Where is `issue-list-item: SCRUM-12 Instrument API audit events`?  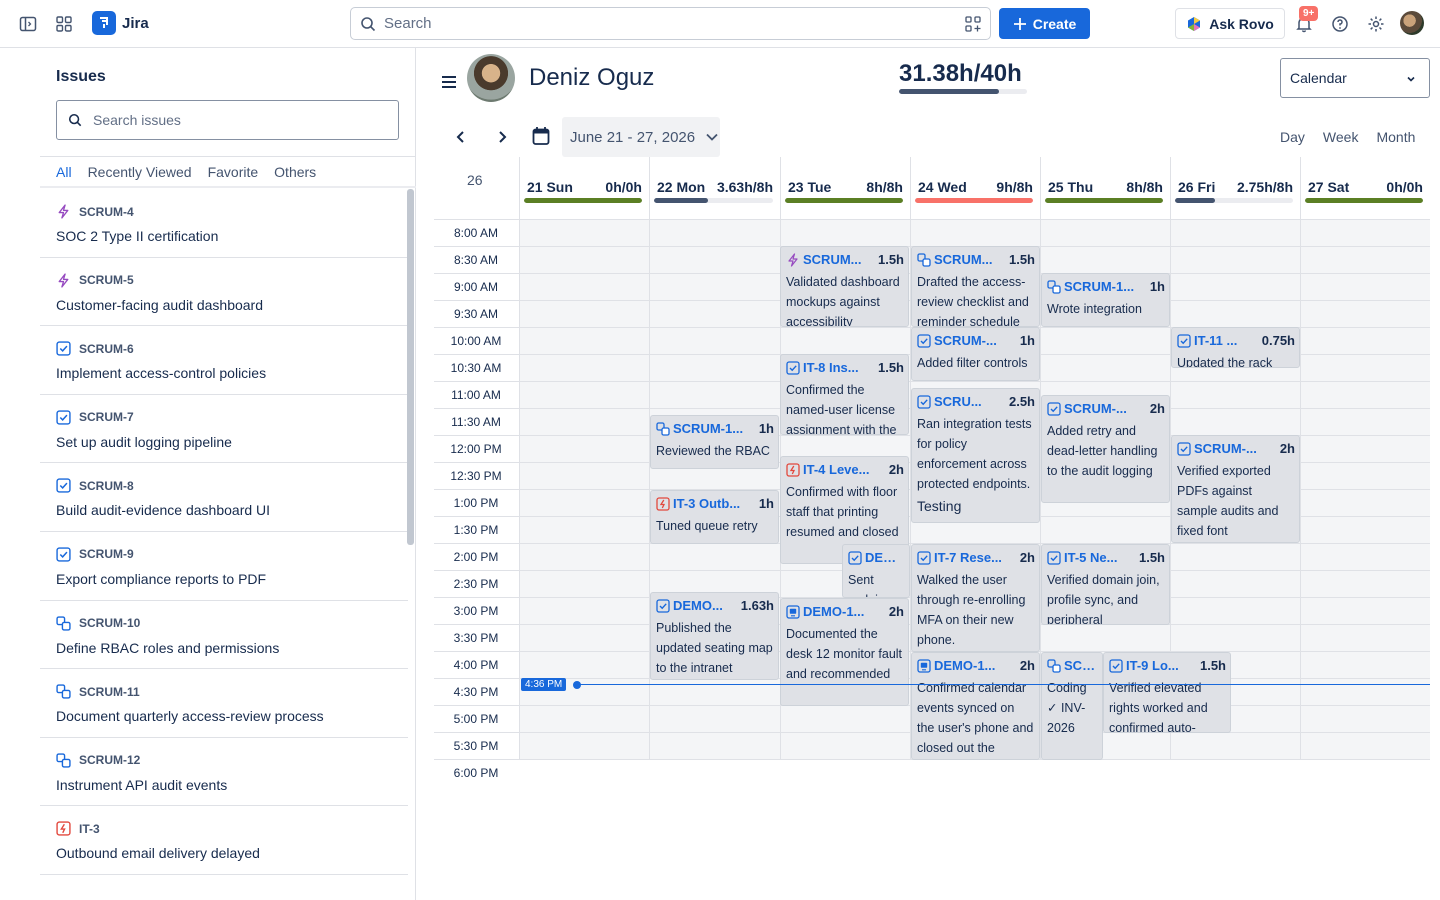 issue-list-item: SCRUM-12 Instrument API audit events is located at coordinates (224, 772).